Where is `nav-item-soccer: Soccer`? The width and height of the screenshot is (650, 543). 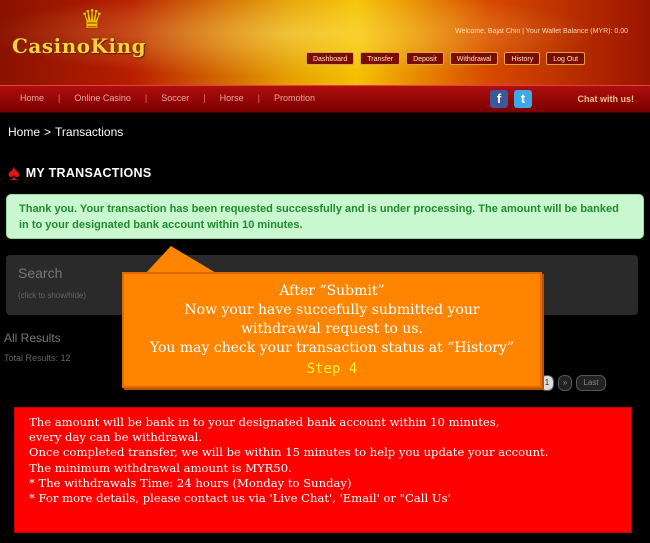
nav-item-soccer: Soccer is located at coordinates (175, 98).